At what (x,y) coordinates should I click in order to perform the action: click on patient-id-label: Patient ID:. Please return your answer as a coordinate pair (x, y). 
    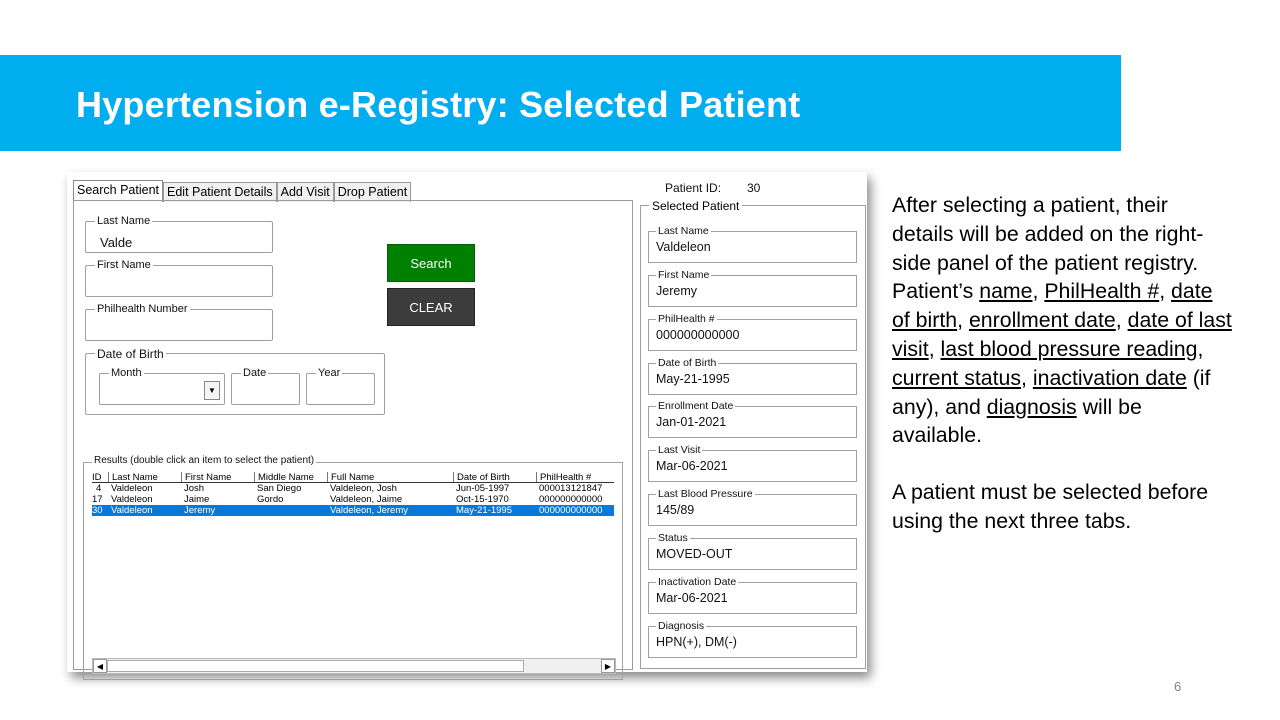
    Looking at the image, I should click on (693, 188).